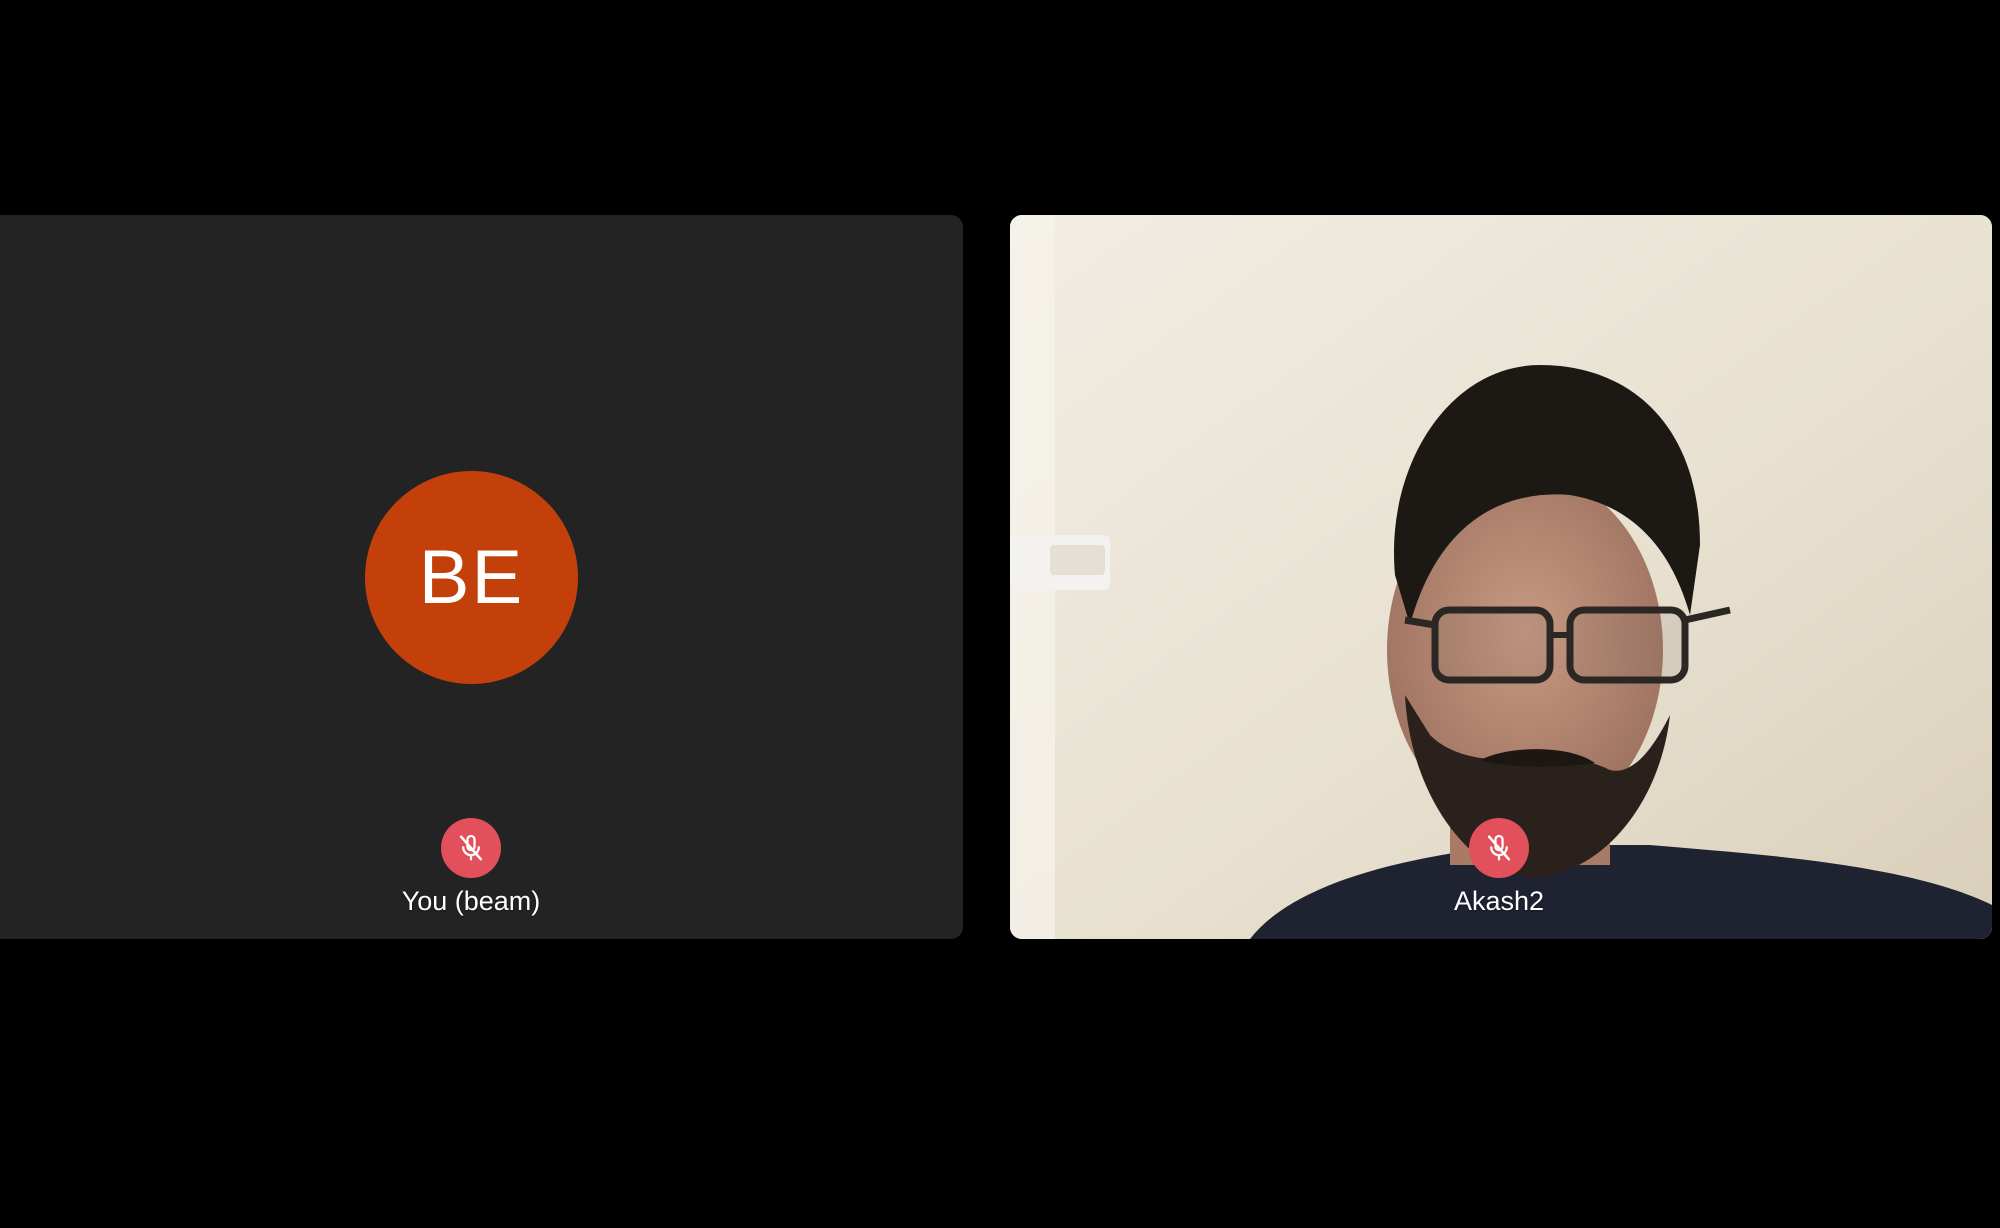 This screenshot has width=2000, height=1228. I want to click on avatar-initials: BE, so click(471, 577).